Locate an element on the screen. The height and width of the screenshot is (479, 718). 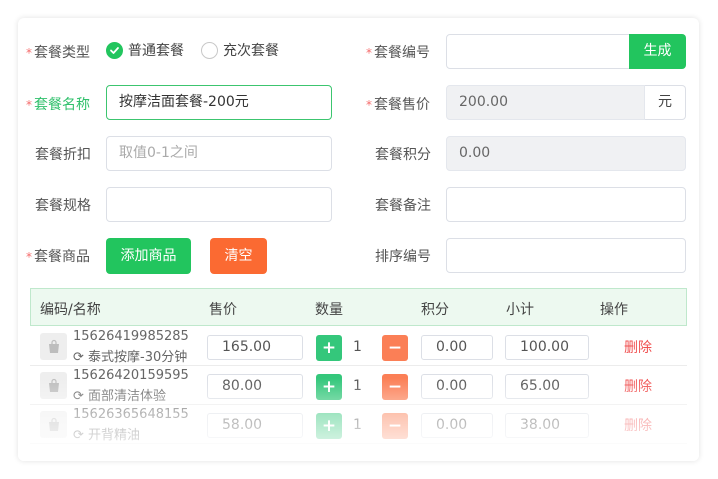
row-subtotal-input: 100.00 is located at coordinates (547, 347).